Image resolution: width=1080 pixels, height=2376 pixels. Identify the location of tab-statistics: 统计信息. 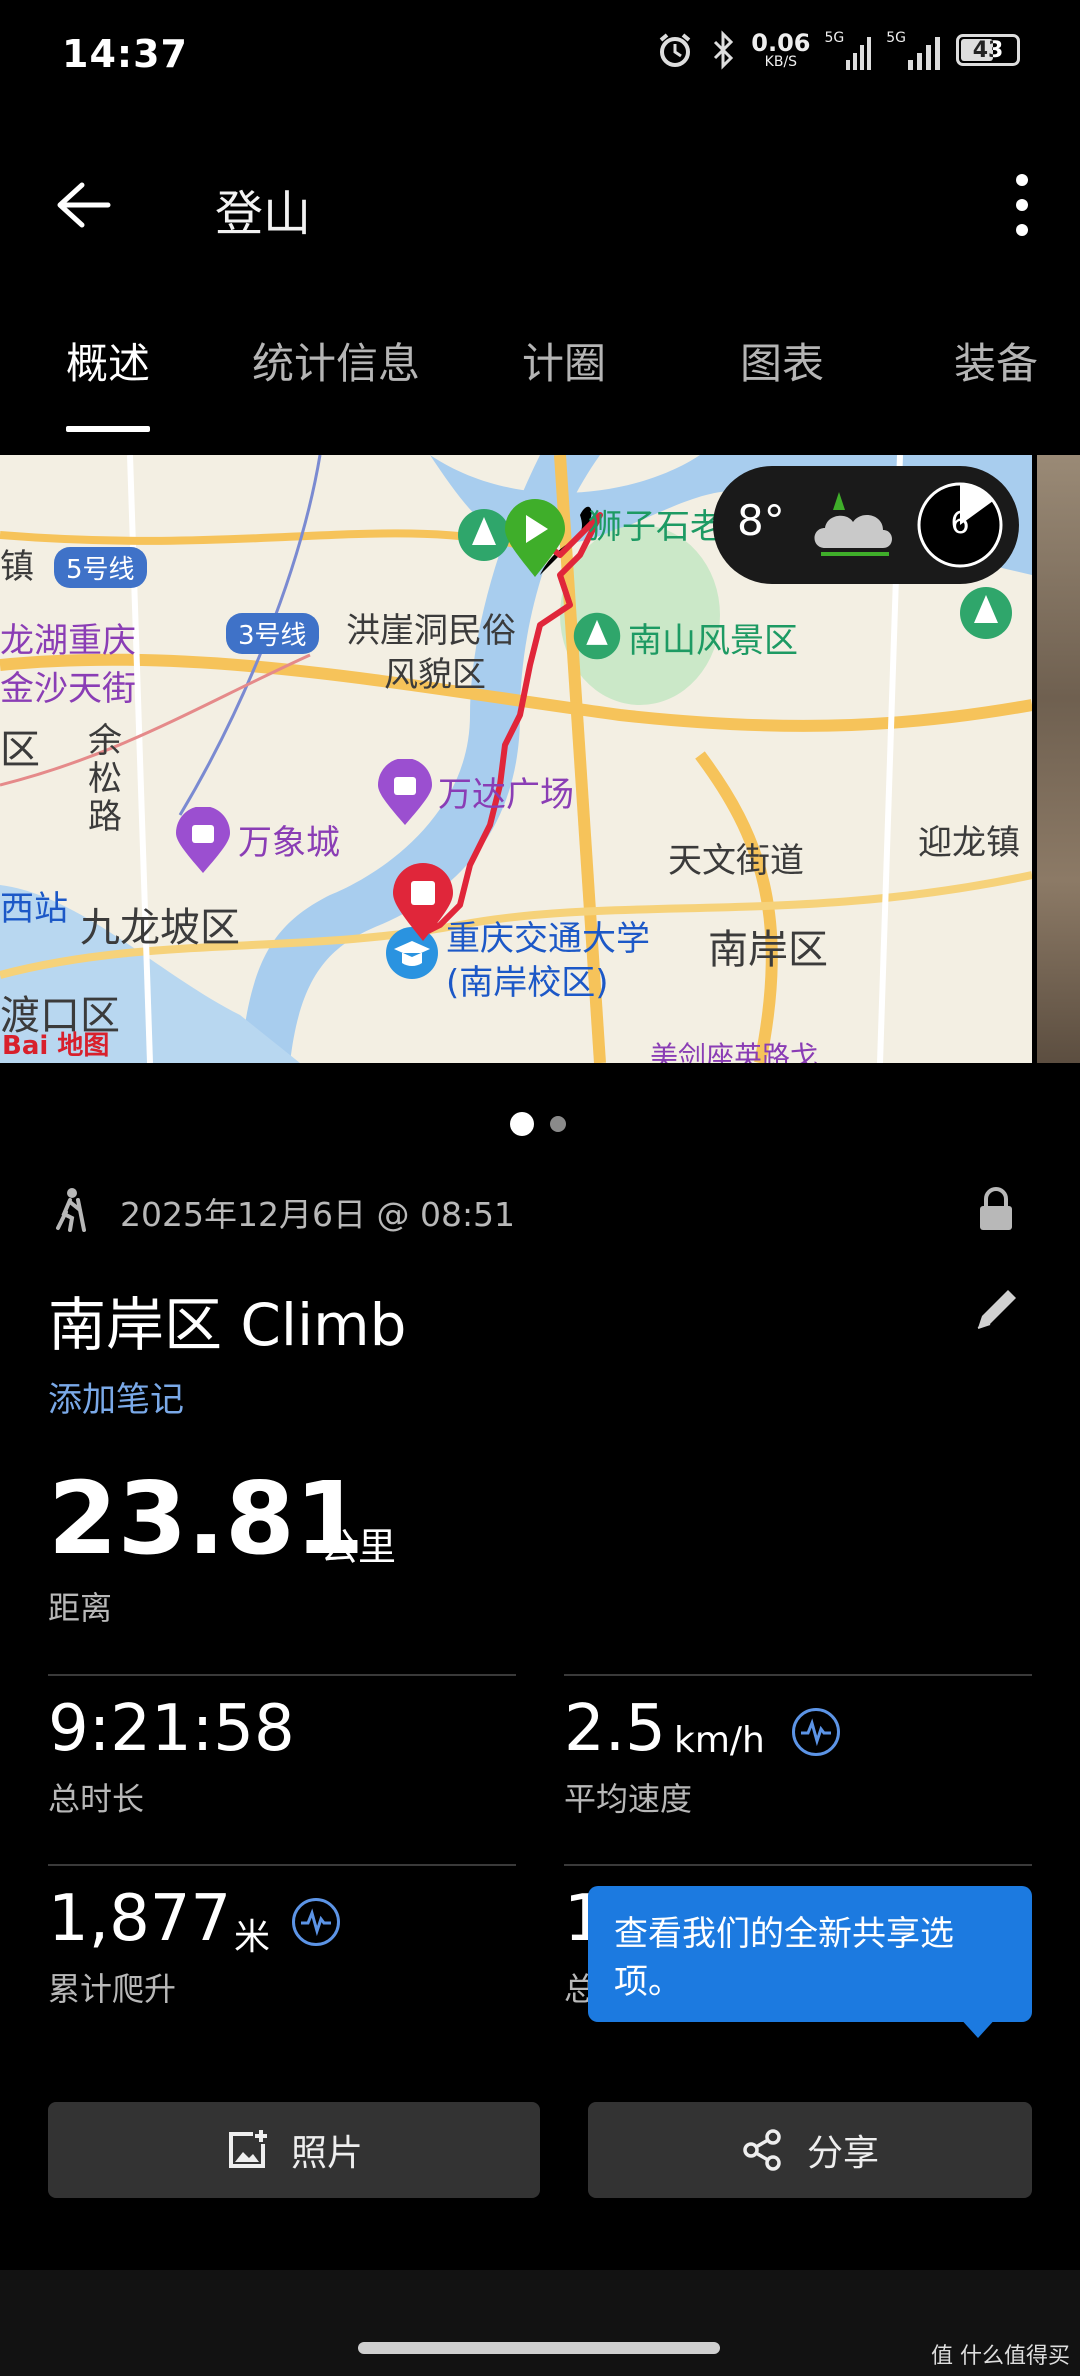
(336, 360).